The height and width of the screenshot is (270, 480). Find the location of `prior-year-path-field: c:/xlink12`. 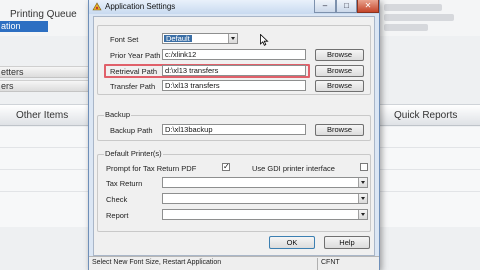

prior-year-path-field: c:/xlink12 is located at coordinates (234, 54).